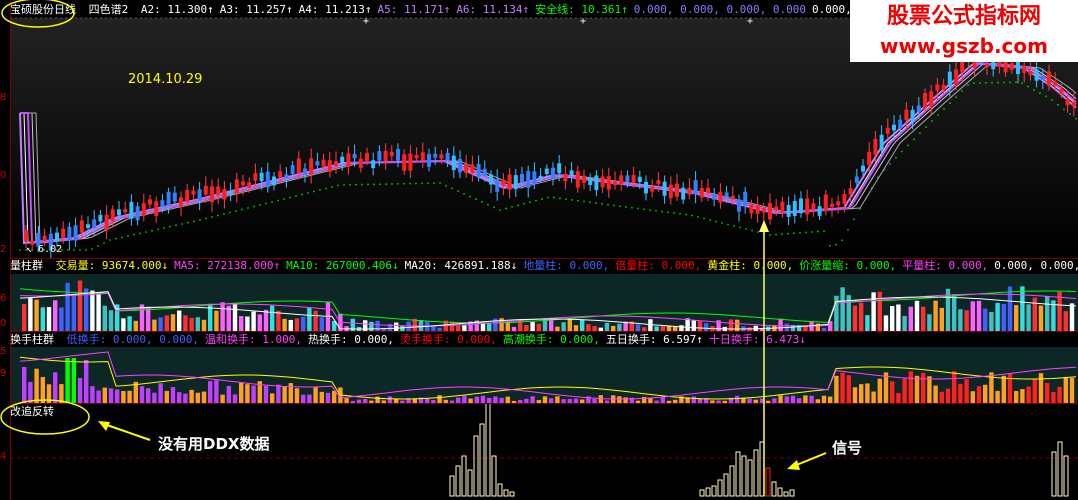 This screenshot has height=500, width=1078. I want to click on header-value: A3: 11.257↑, so click(256, 9).